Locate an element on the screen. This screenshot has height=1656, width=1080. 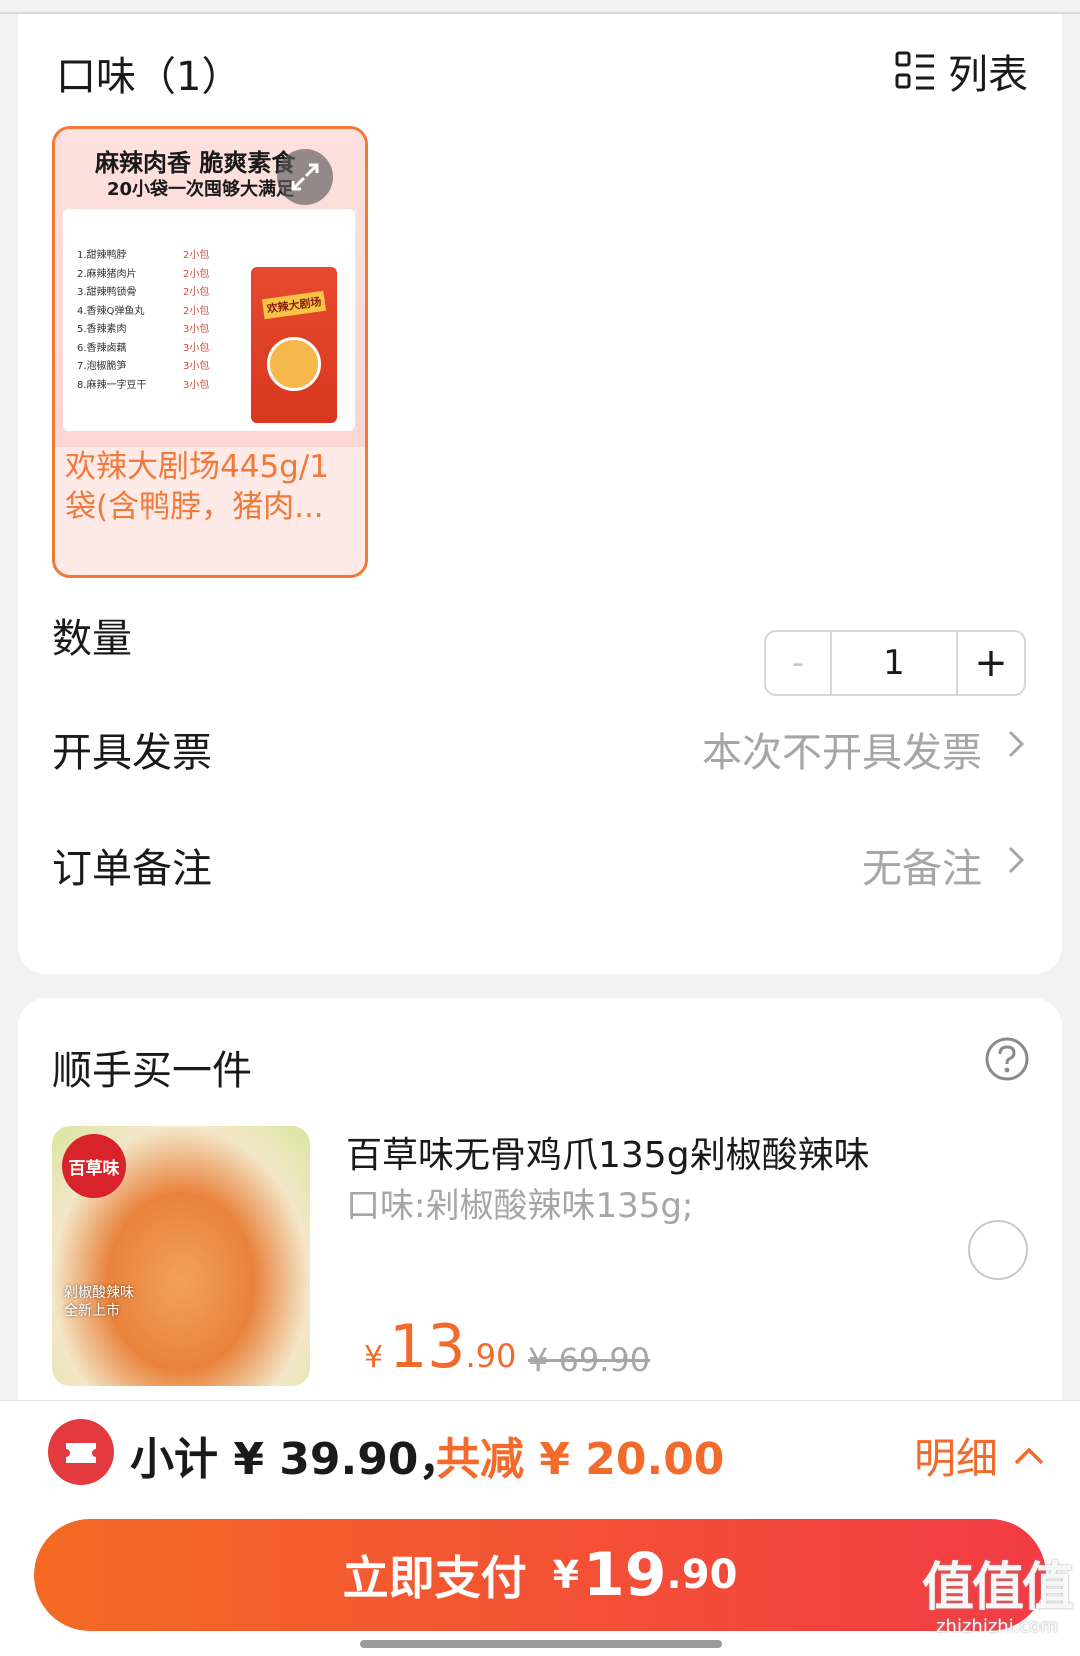
price-integer: 13 is located at coordinates (427, 1347).